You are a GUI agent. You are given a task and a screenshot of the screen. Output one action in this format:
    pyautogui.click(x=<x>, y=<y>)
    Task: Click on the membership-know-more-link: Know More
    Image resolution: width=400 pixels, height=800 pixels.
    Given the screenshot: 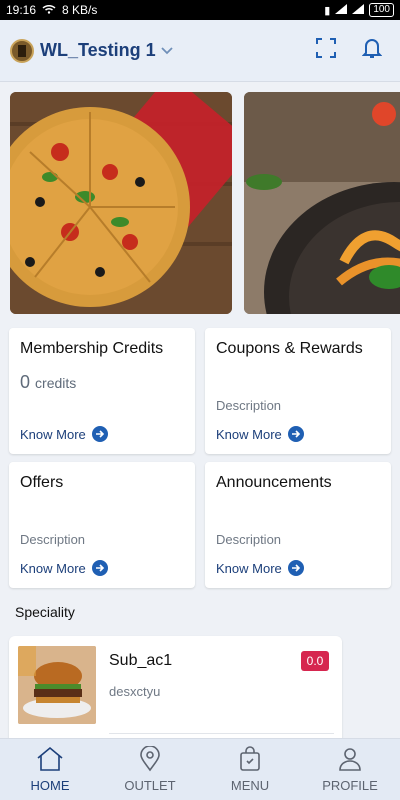 What is the action you would take?
    pyautogui.click(x=64, y=434)
    